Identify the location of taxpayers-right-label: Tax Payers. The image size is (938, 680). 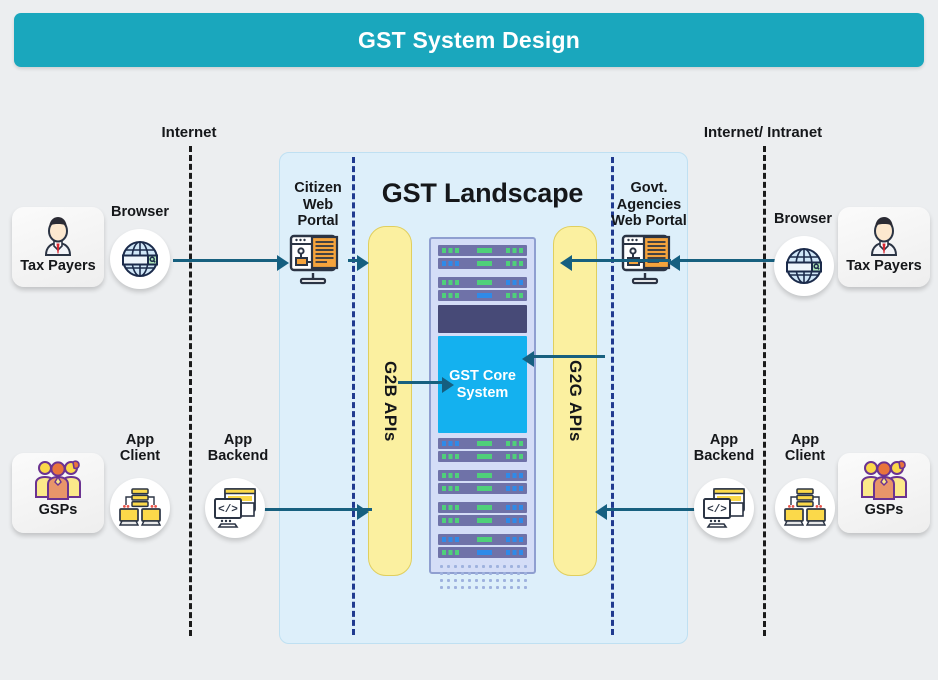
(884, 266).